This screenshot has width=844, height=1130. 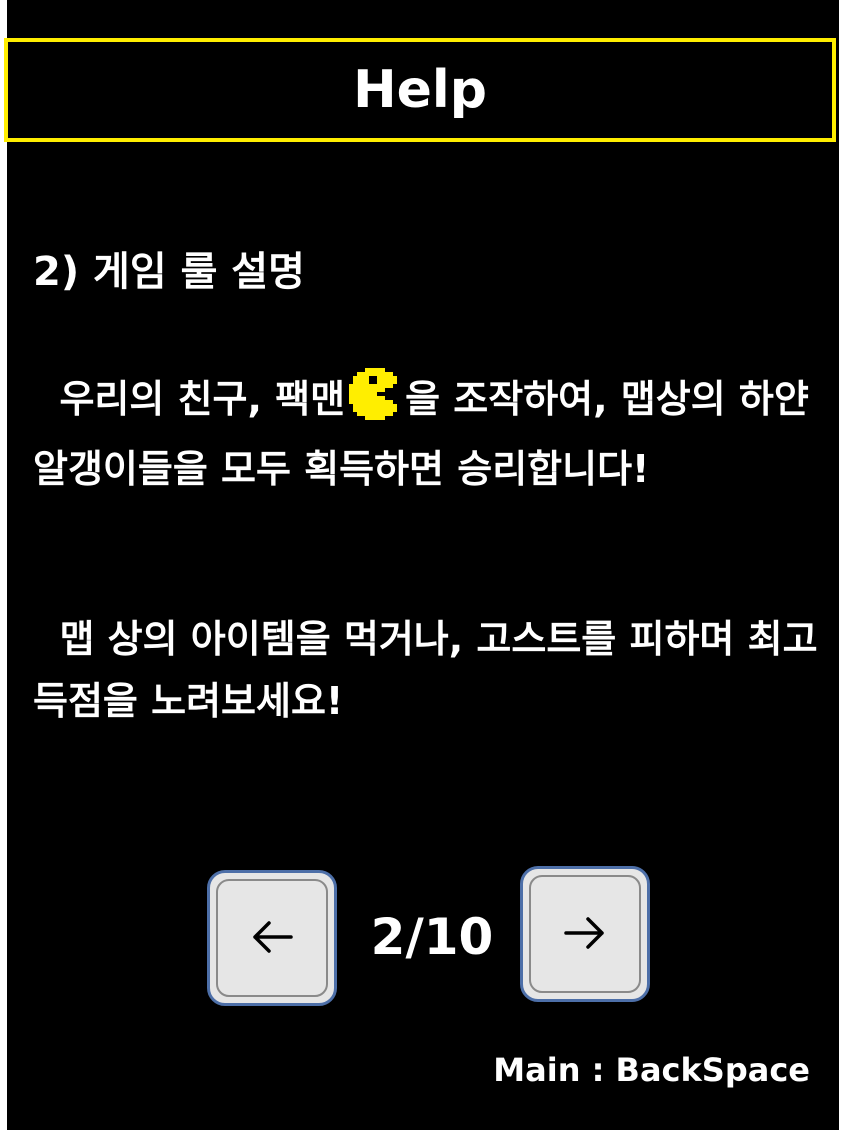 What do you see at coordinates (202, 399) in the screenshot?
I see `paragraph-1-text-start: 우리의 친구, 팩맨` at bounding box center [202, 399].